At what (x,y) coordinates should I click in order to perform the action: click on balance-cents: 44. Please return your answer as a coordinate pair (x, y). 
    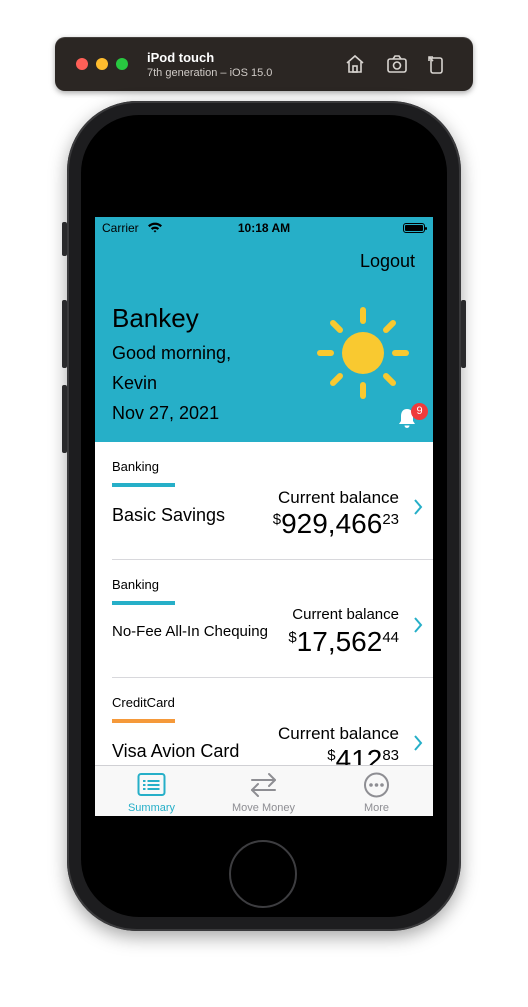
    Looking at the image, I should click on (390, 637).